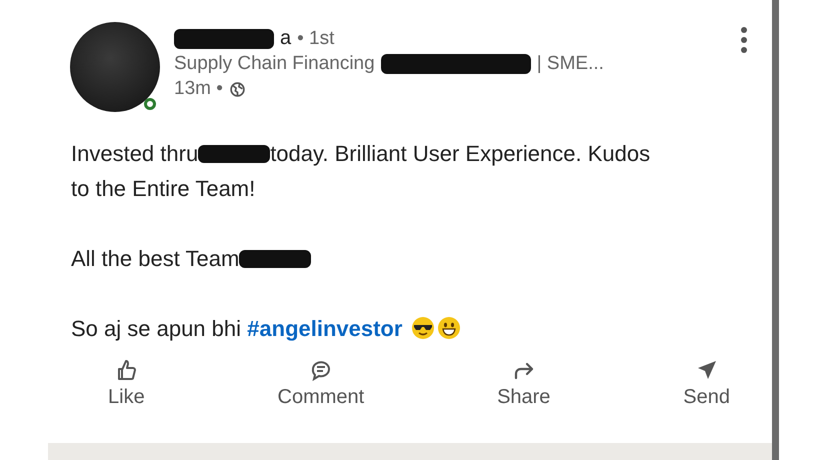 The height and width of the screenshot is (460, 836). I want to click on post-text: Invested thru, so click(134, 154).